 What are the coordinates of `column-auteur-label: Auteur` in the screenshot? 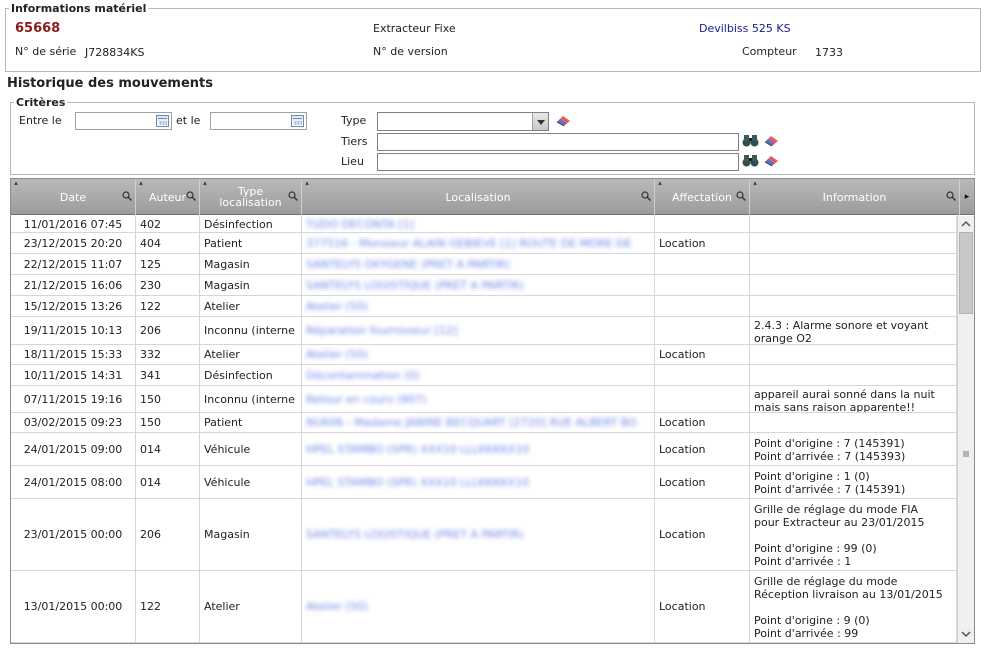 It's located at (167, 197).